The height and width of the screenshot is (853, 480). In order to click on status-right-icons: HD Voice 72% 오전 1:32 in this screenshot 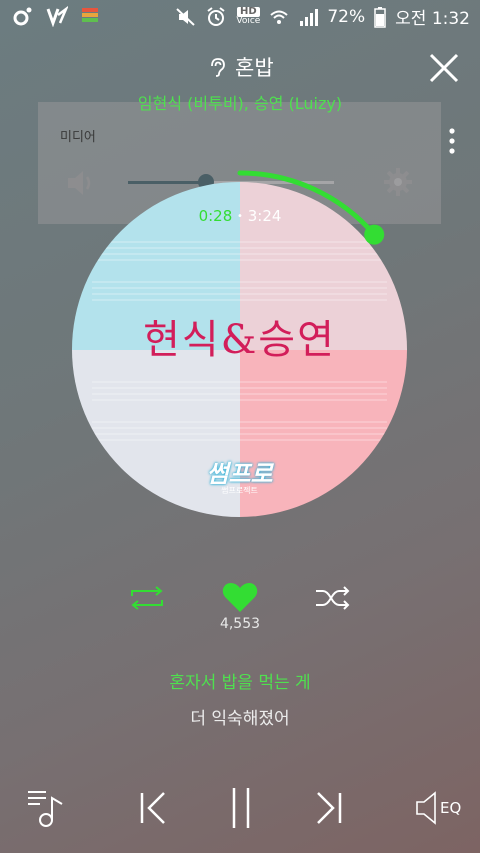, I will do `click(323, 16)`.